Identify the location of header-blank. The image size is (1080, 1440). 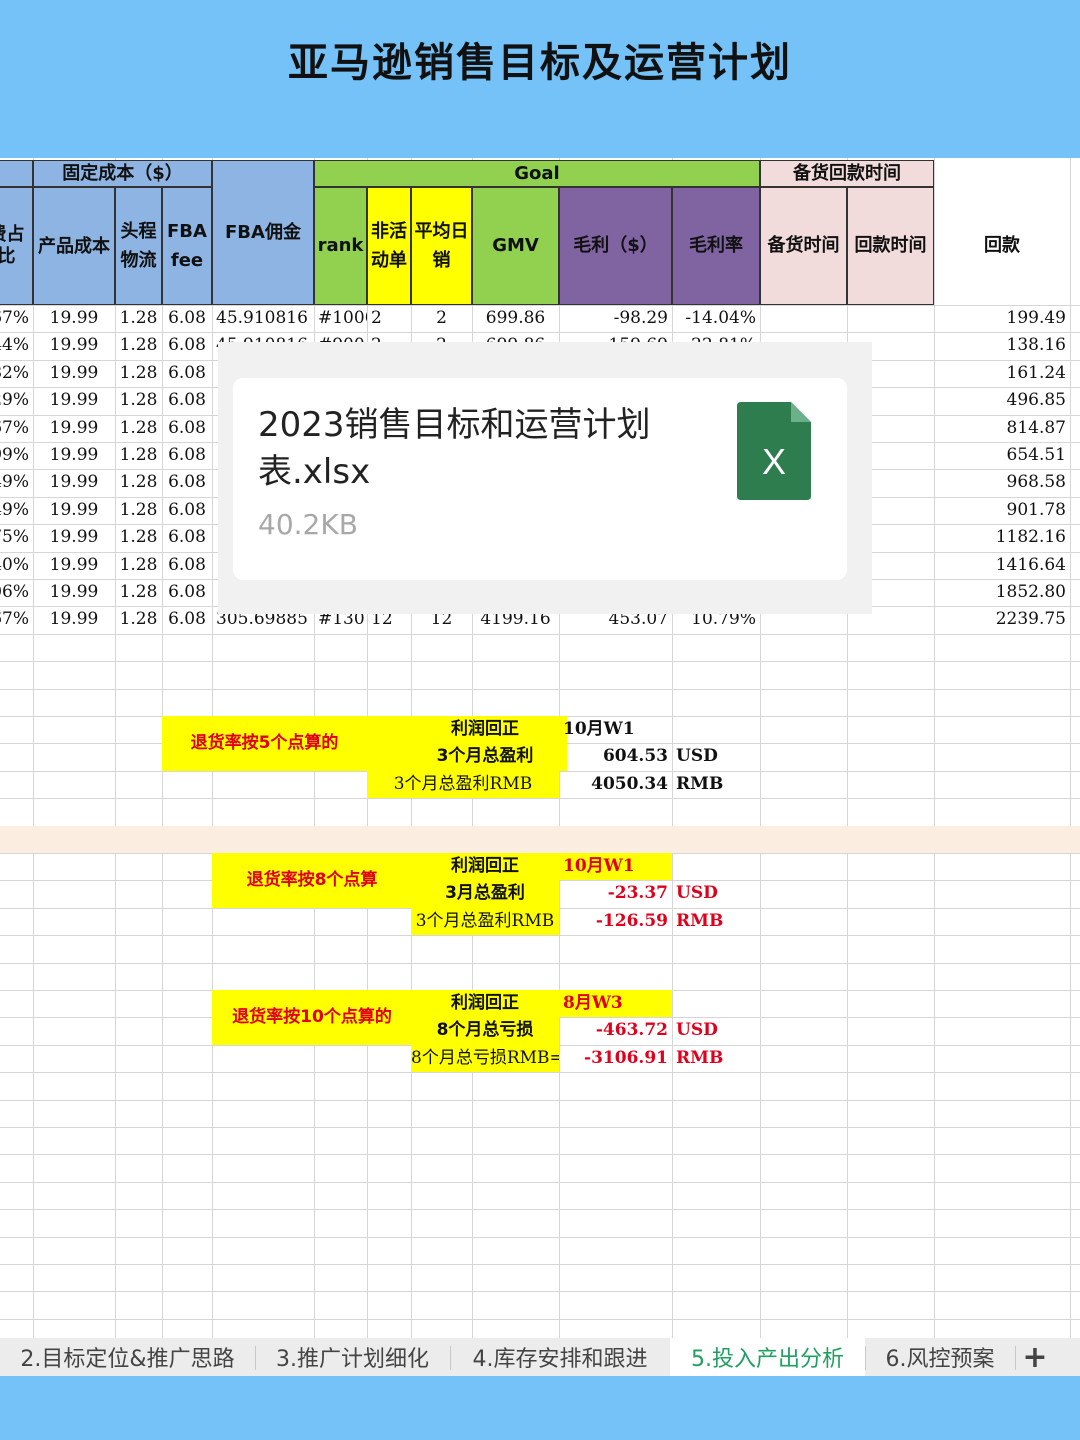
(16, 173).